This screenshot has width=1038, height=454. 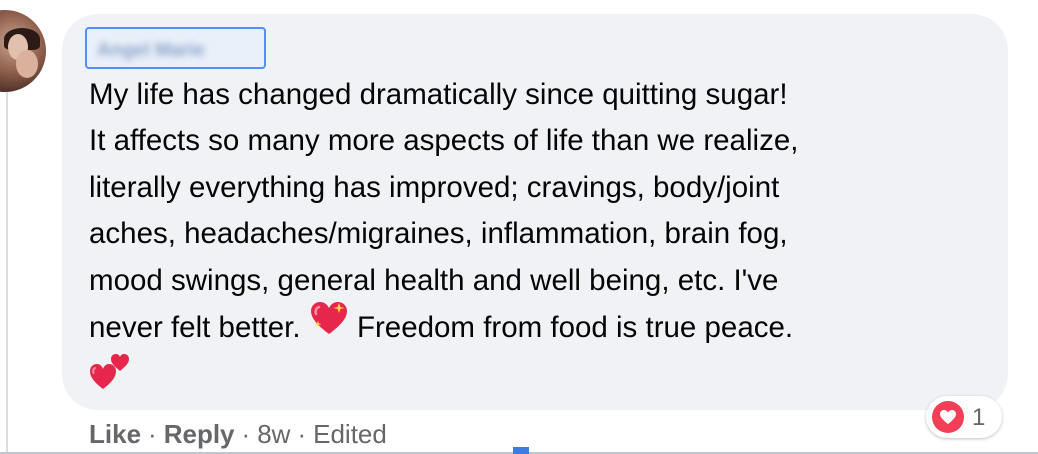 I want to click on reaction-count: 1, so click(x=979, y=417).